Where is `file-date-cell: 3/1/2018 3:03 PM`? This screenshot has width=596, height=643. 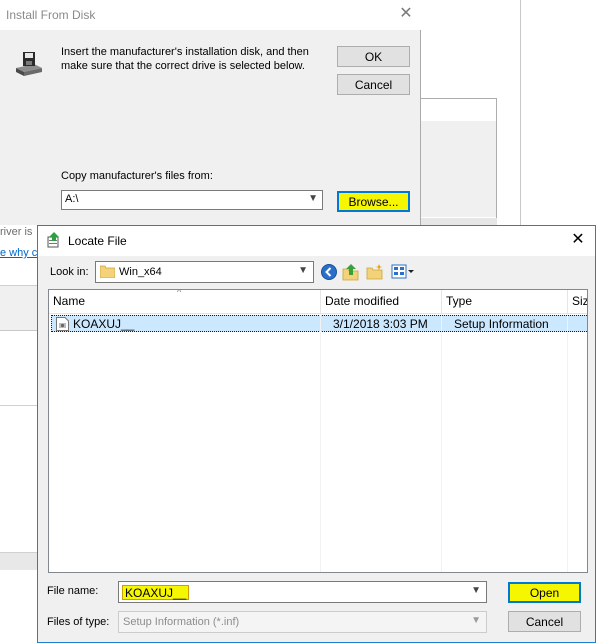 file-date-cell: 3/1/2018 3:03 PM is located at coordinates (380, 324).